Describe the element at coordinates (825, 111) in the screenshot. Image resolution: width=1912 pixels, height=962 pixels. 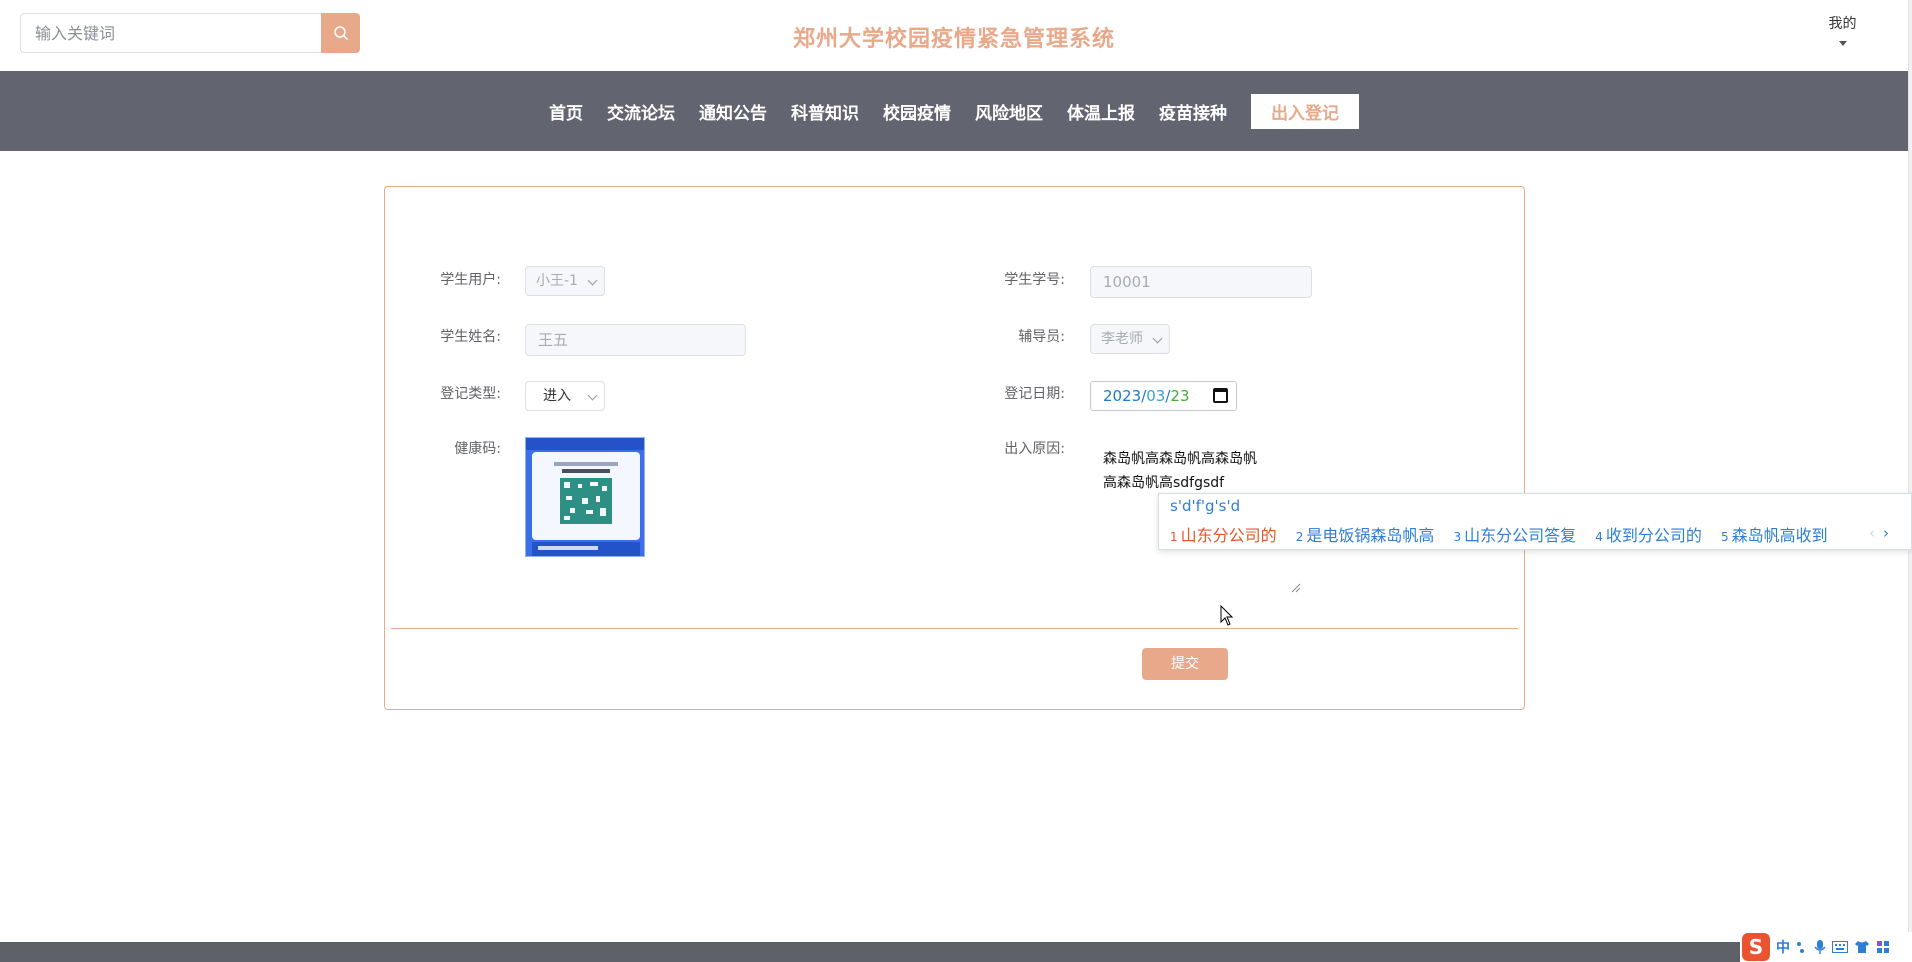
I see `nav-science: 科普知识` at that location.